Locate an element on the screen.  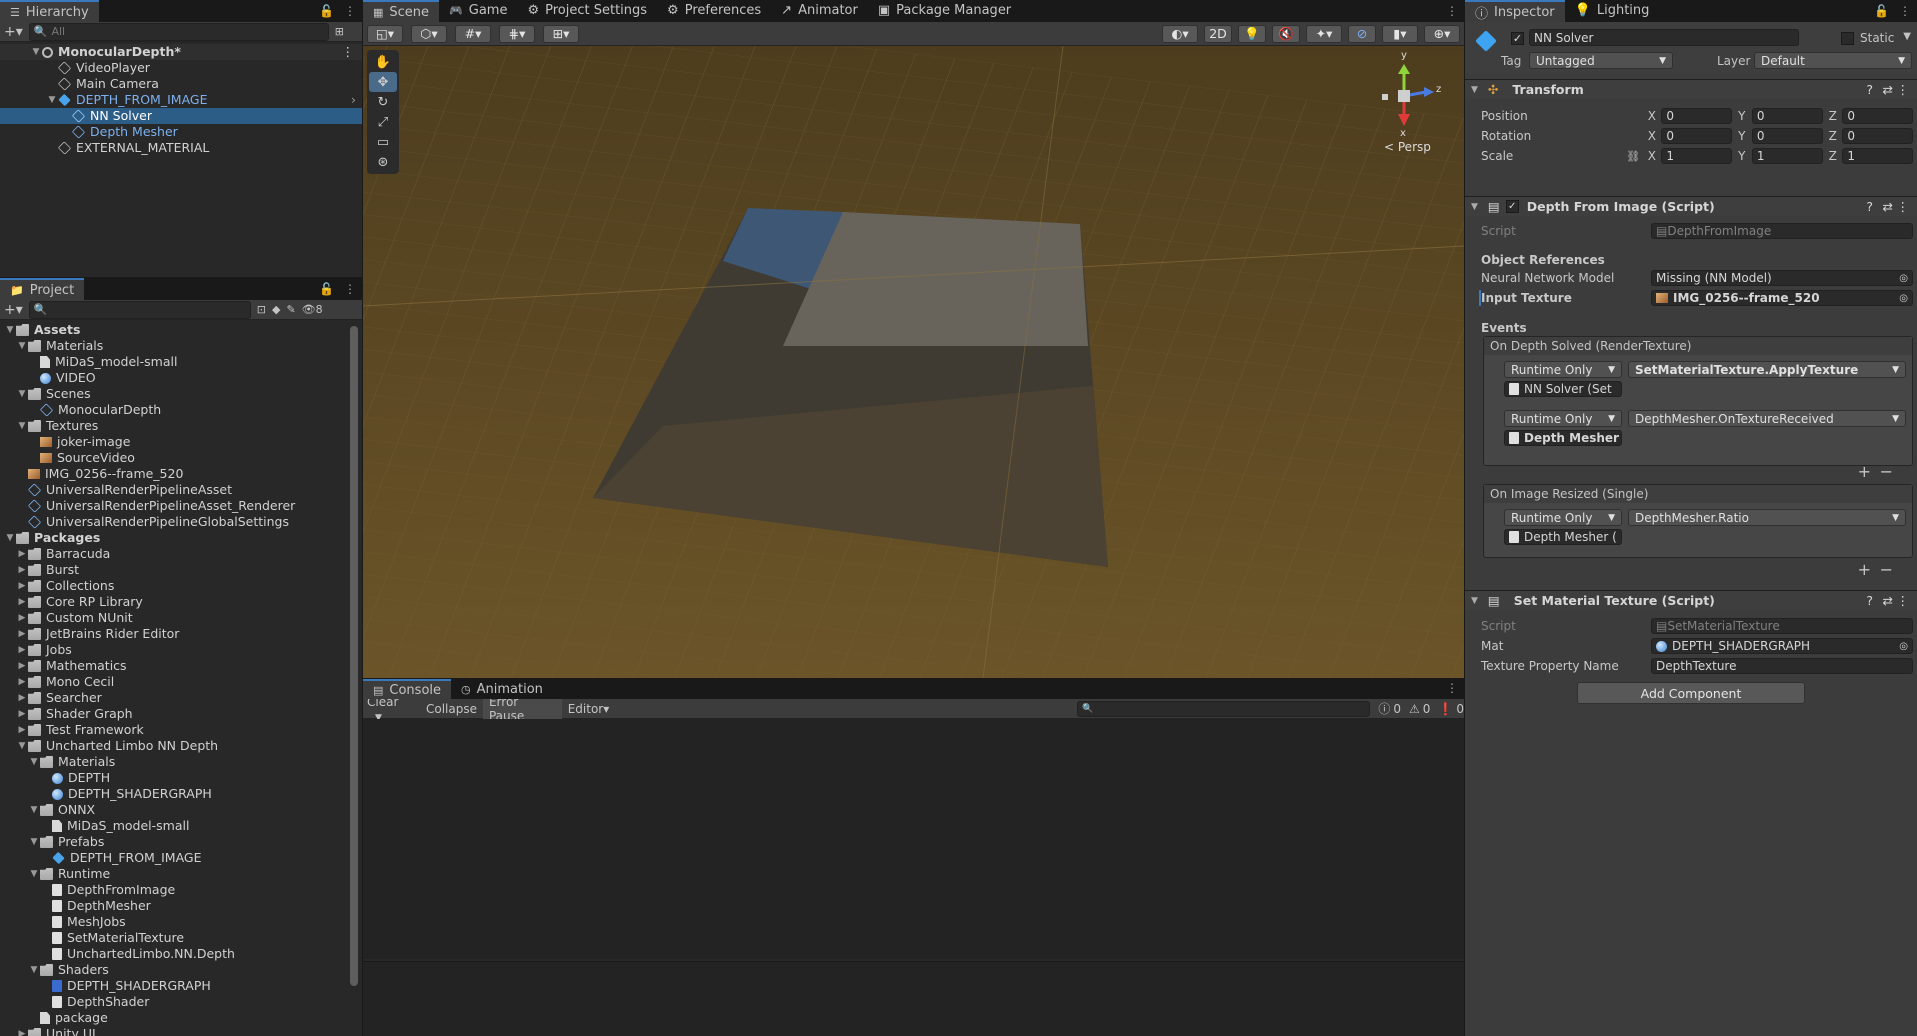
position-x-field: 0 is located at coordinates (1697, 116).